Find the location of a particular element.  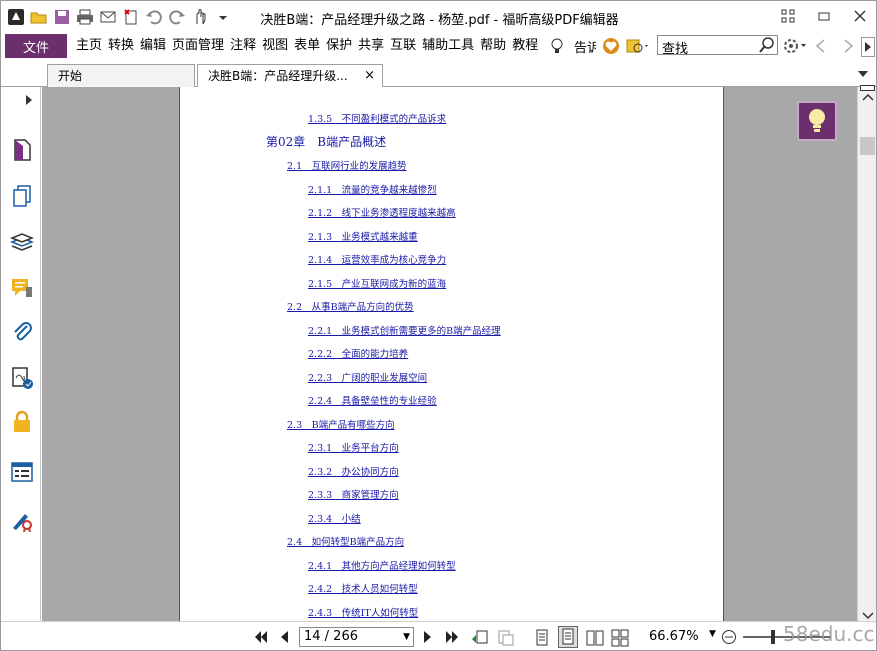

find-options-icon is located at coordinates (638, 46).